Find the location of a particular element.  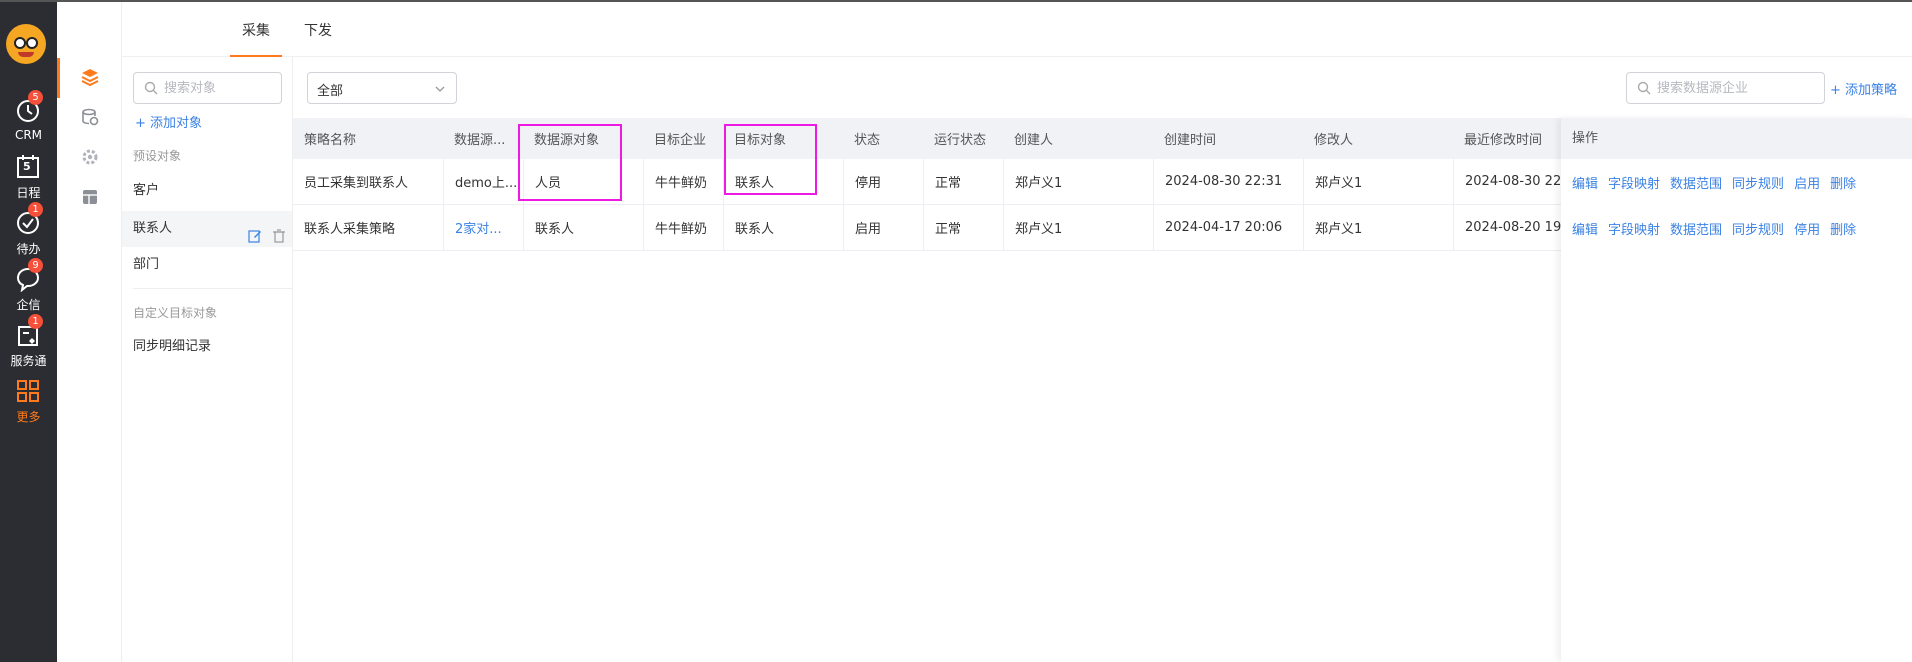

nav-label-messages: 企信 is located at coordinates (28, 305).